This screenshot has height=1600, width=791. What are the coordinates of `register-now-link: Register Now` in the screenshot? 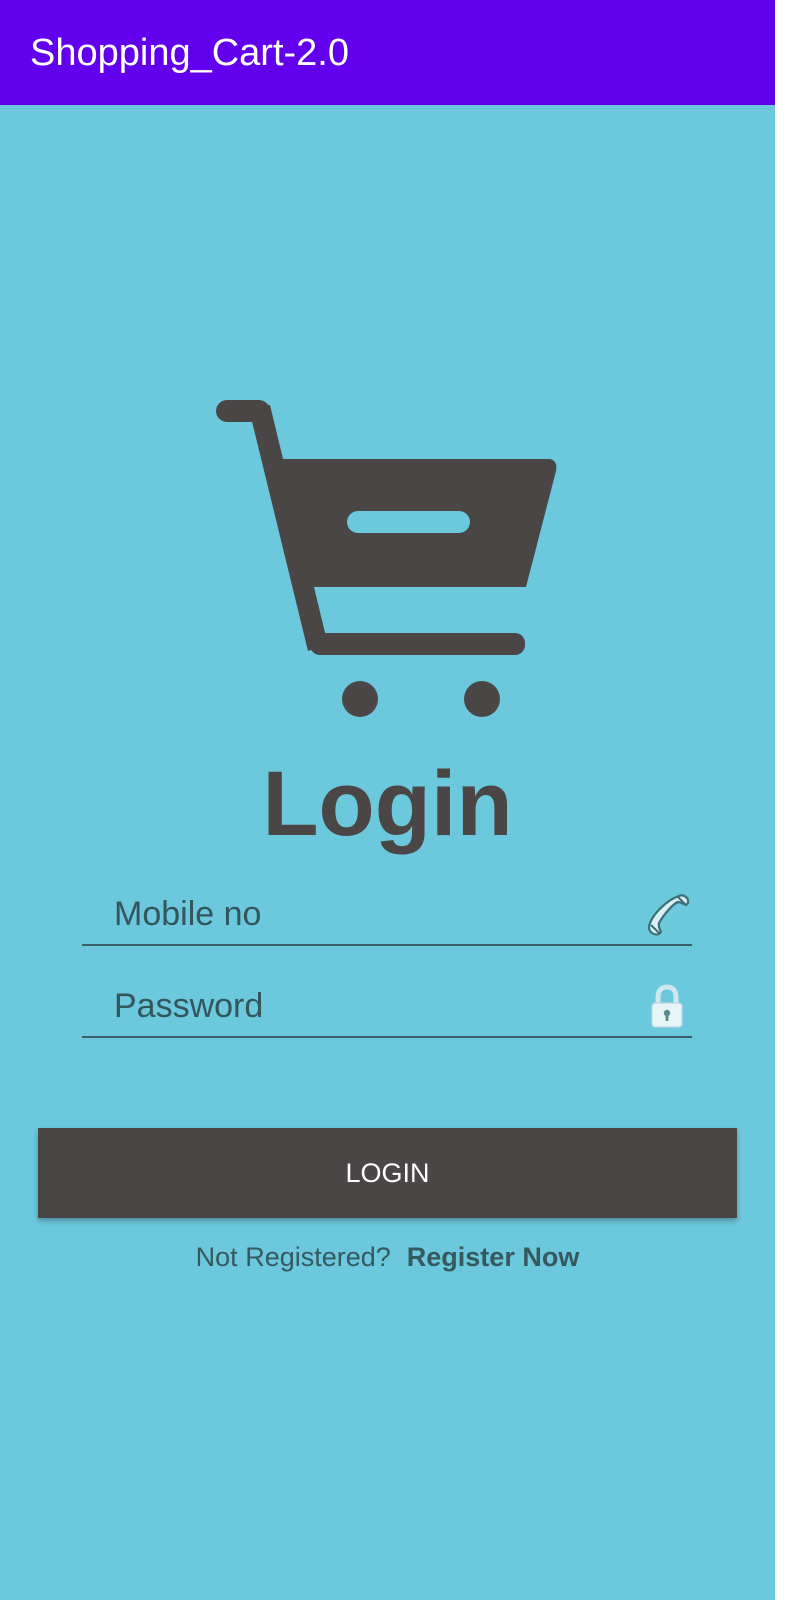 It's located at (493, 1257).